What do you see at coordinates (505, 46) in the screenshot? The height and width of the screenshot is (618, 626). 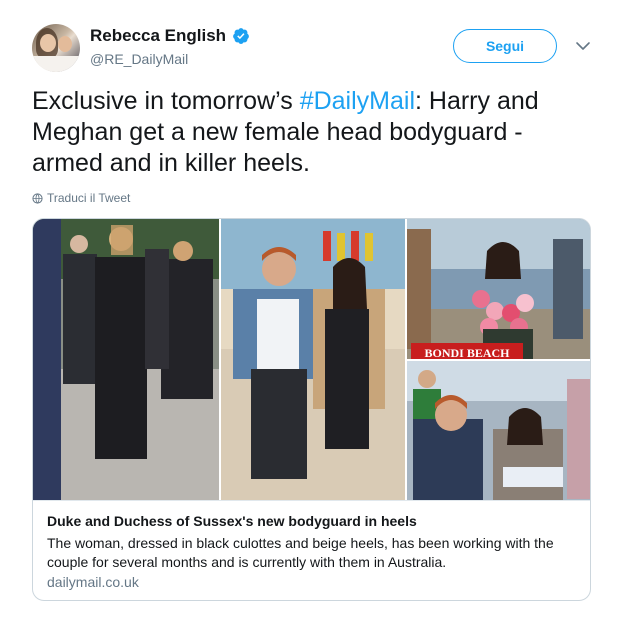 I see `follow-button: Segui` at bounding box center [505, 46].